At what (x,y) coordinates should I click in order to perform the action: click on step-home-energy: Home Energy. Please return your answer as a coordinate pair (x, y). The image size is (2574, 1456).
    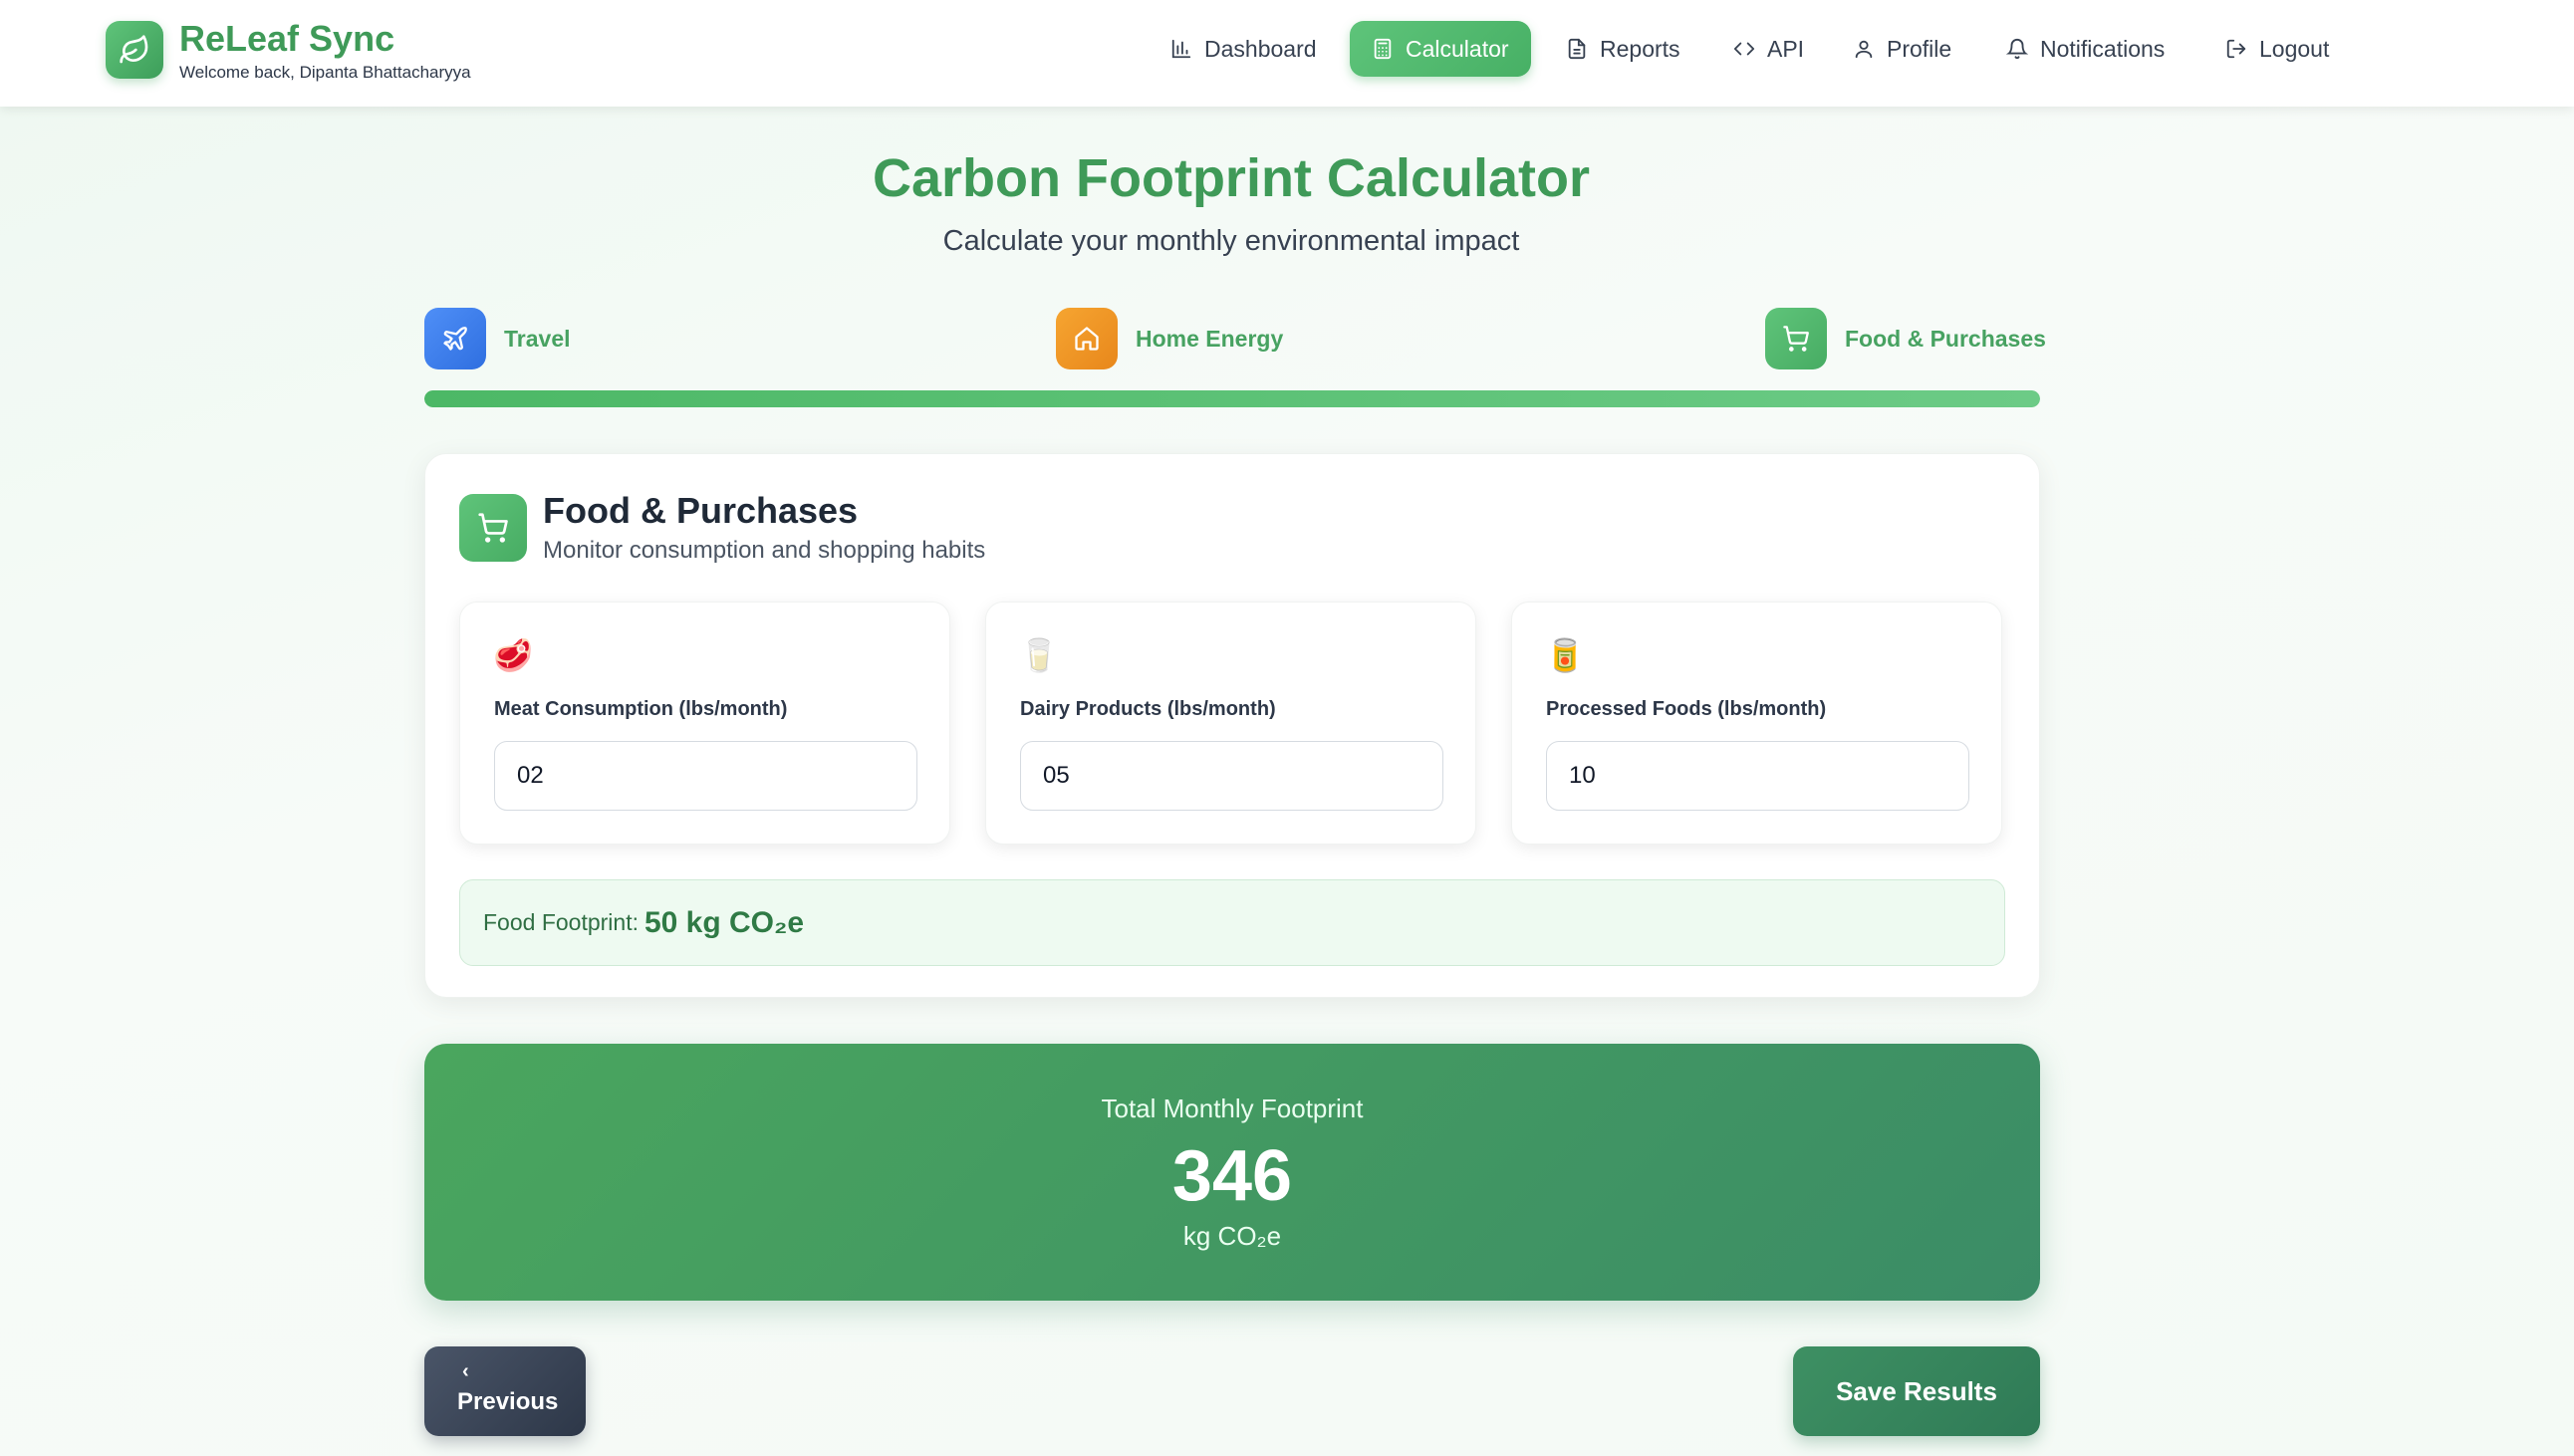
    Looking at the image, I should click on (1169, 338).